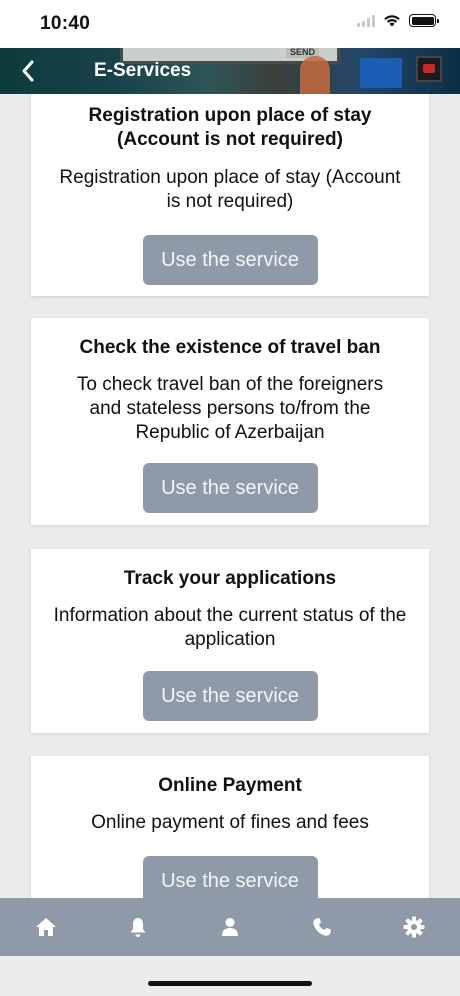 This screenshot has height=996, width=460. What do you see at coordinates (230, 24) in the screenshot?
I see `status-bar: 10:40` at bounding box center [230, 24].